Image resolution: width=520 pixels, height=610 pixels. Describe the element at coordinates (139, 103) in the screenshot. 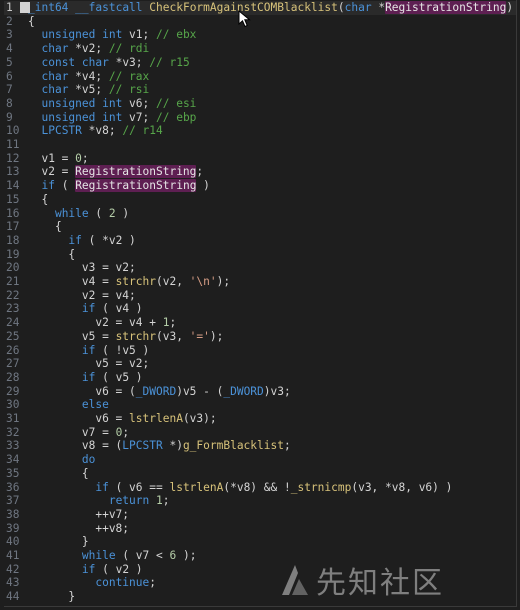

I see `code-token: v6;` at that location.